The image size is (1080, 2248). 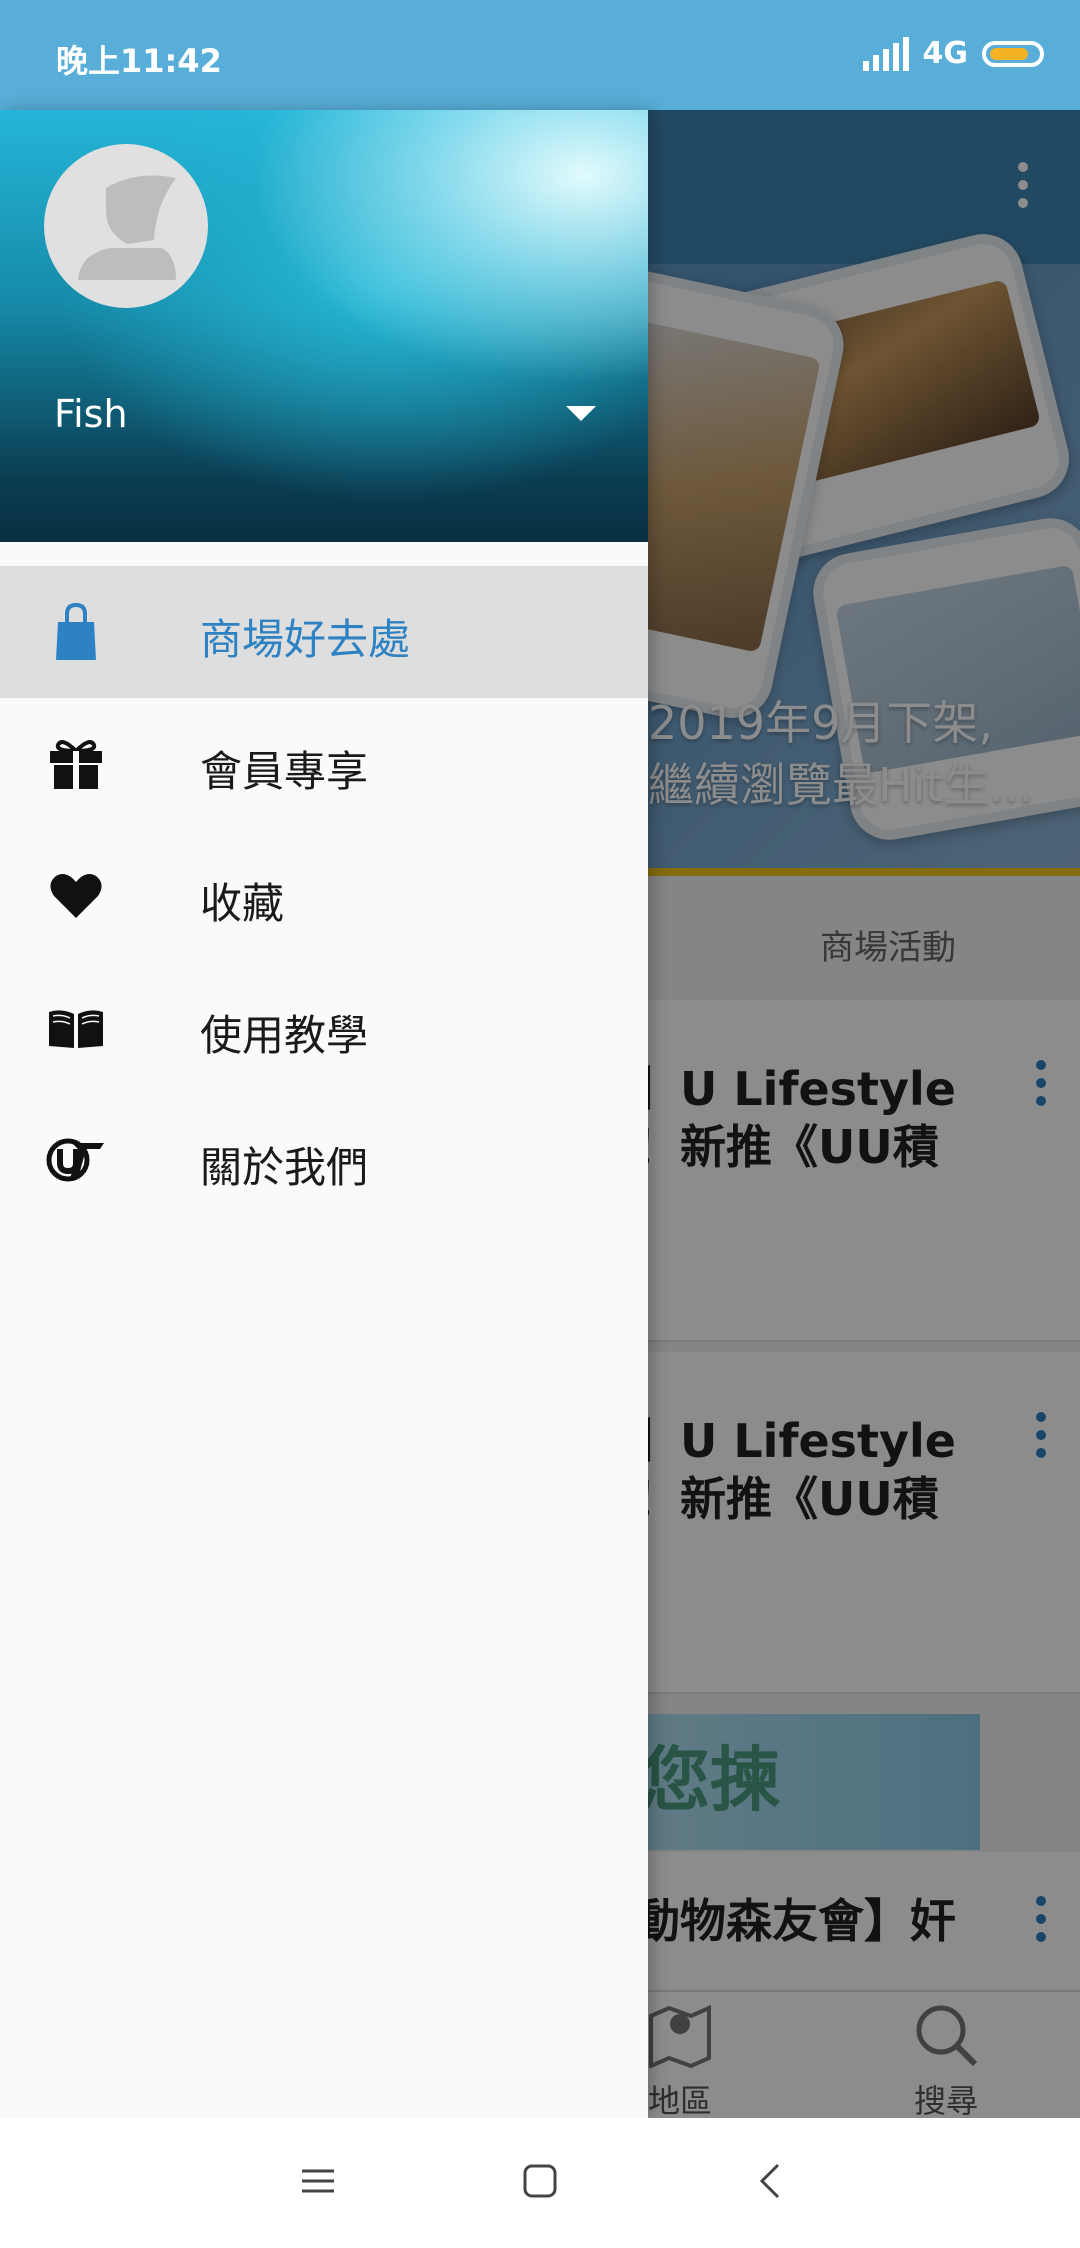 What do you see at coordinates (885, 53) in the screenshot?
I see `signal-icon` at bounding box center [885, 53].